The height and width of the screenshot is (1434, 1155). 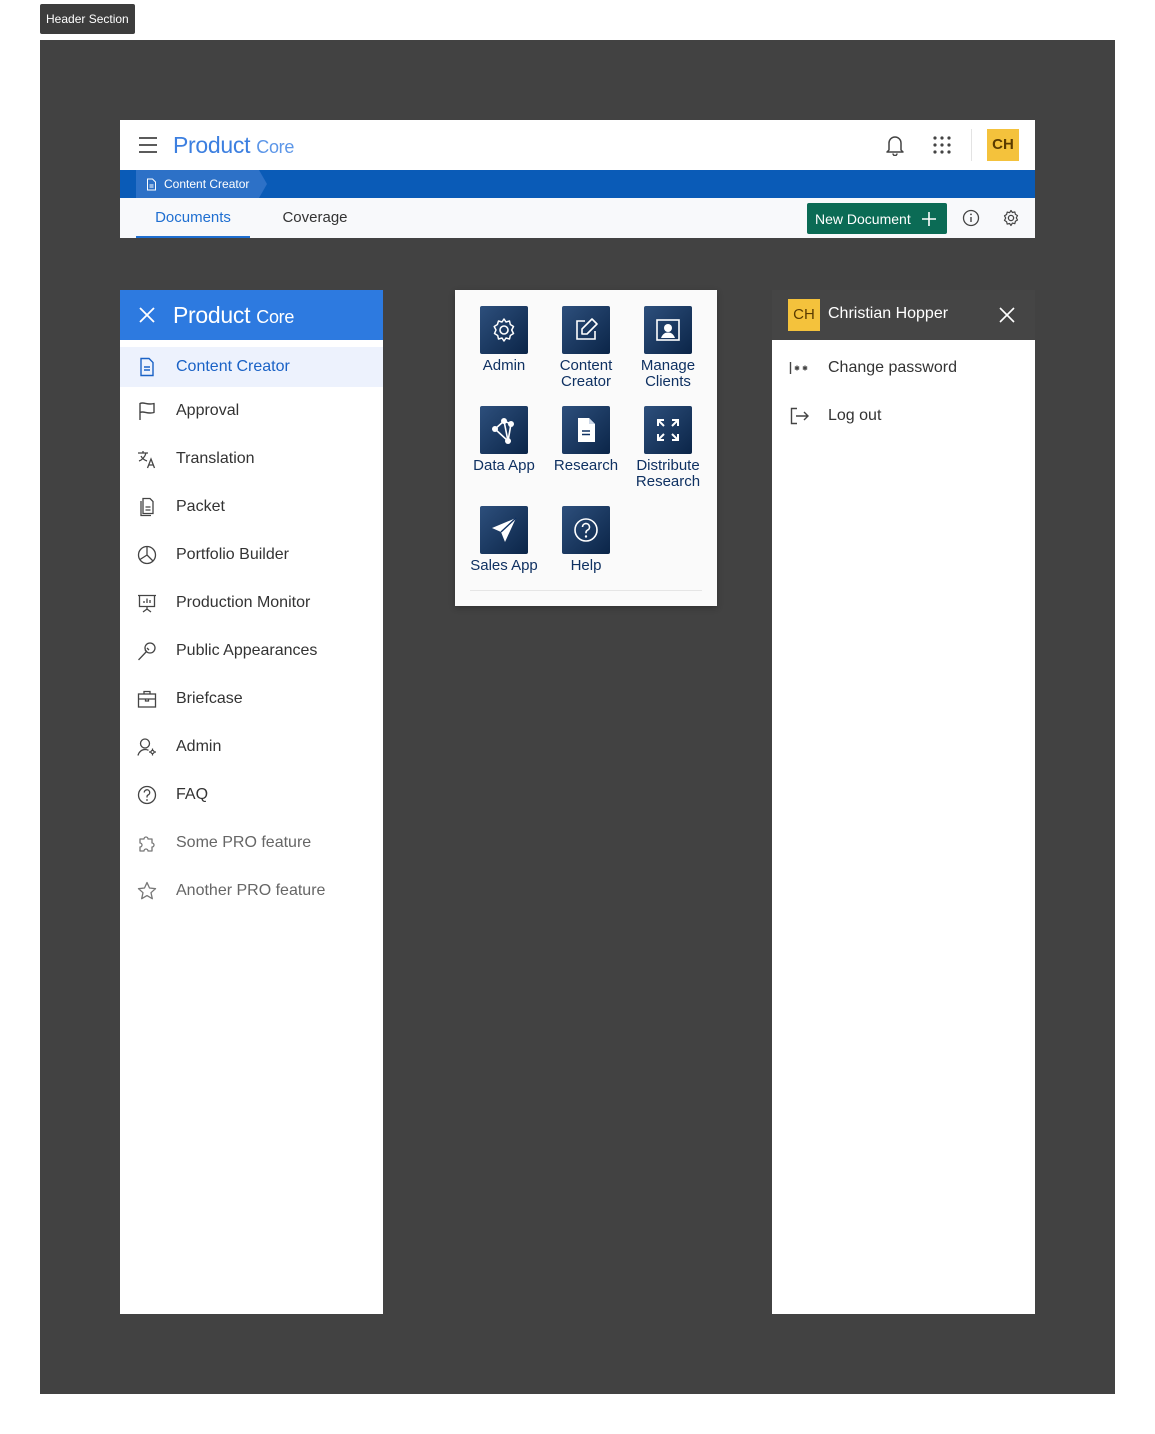 I want to click on app-label-line2: Creator, so click(x=586, y=381).